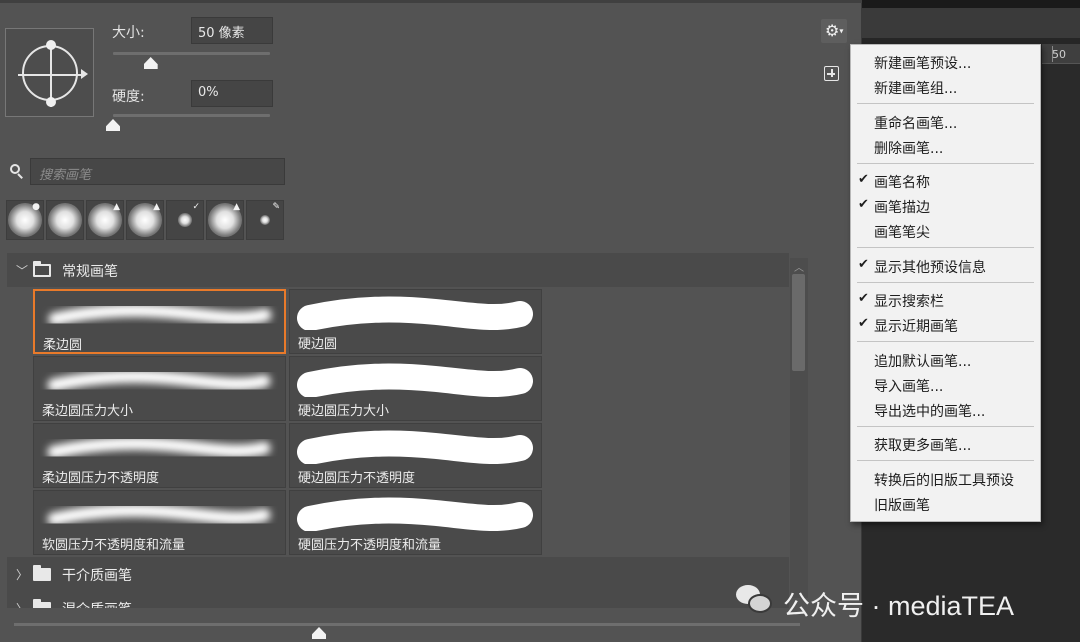 The width and height of the screenshot is (1080, 642). What do you see at coordinates (902, 183) in the screenshot?
I see `menu-item-label: 画笔名称` at bounding box center [902, 183].